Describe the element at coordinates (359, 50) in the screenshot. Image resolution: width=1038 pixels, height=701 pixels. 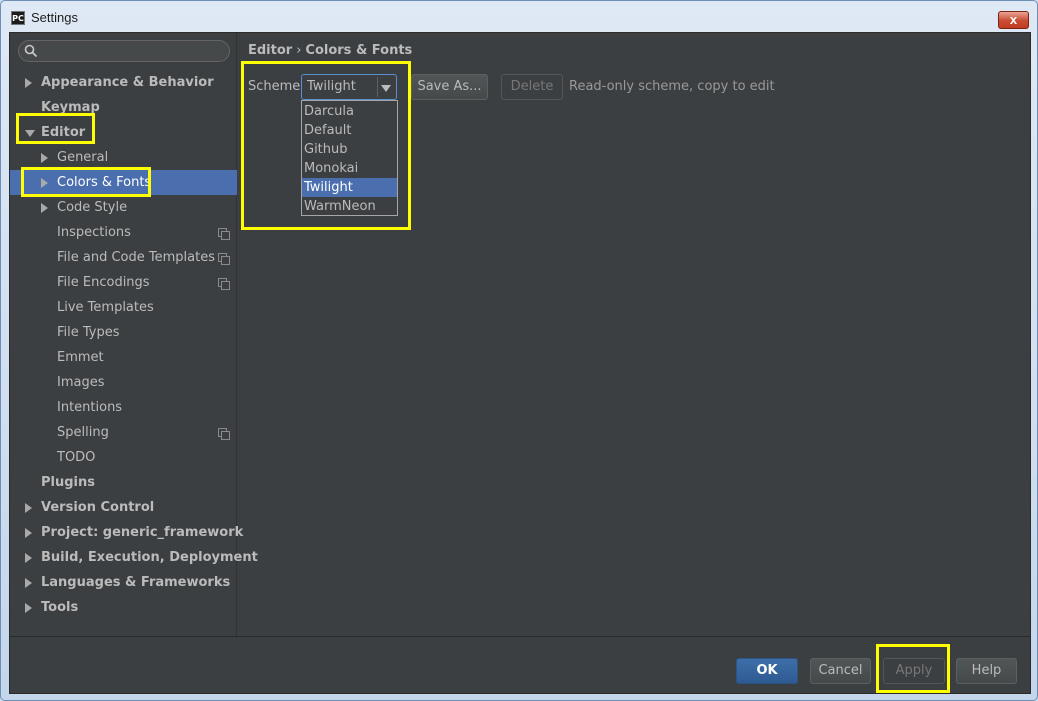
I see `breadcrumb-item-colors-fonts: Colors & Fonts` at that location.